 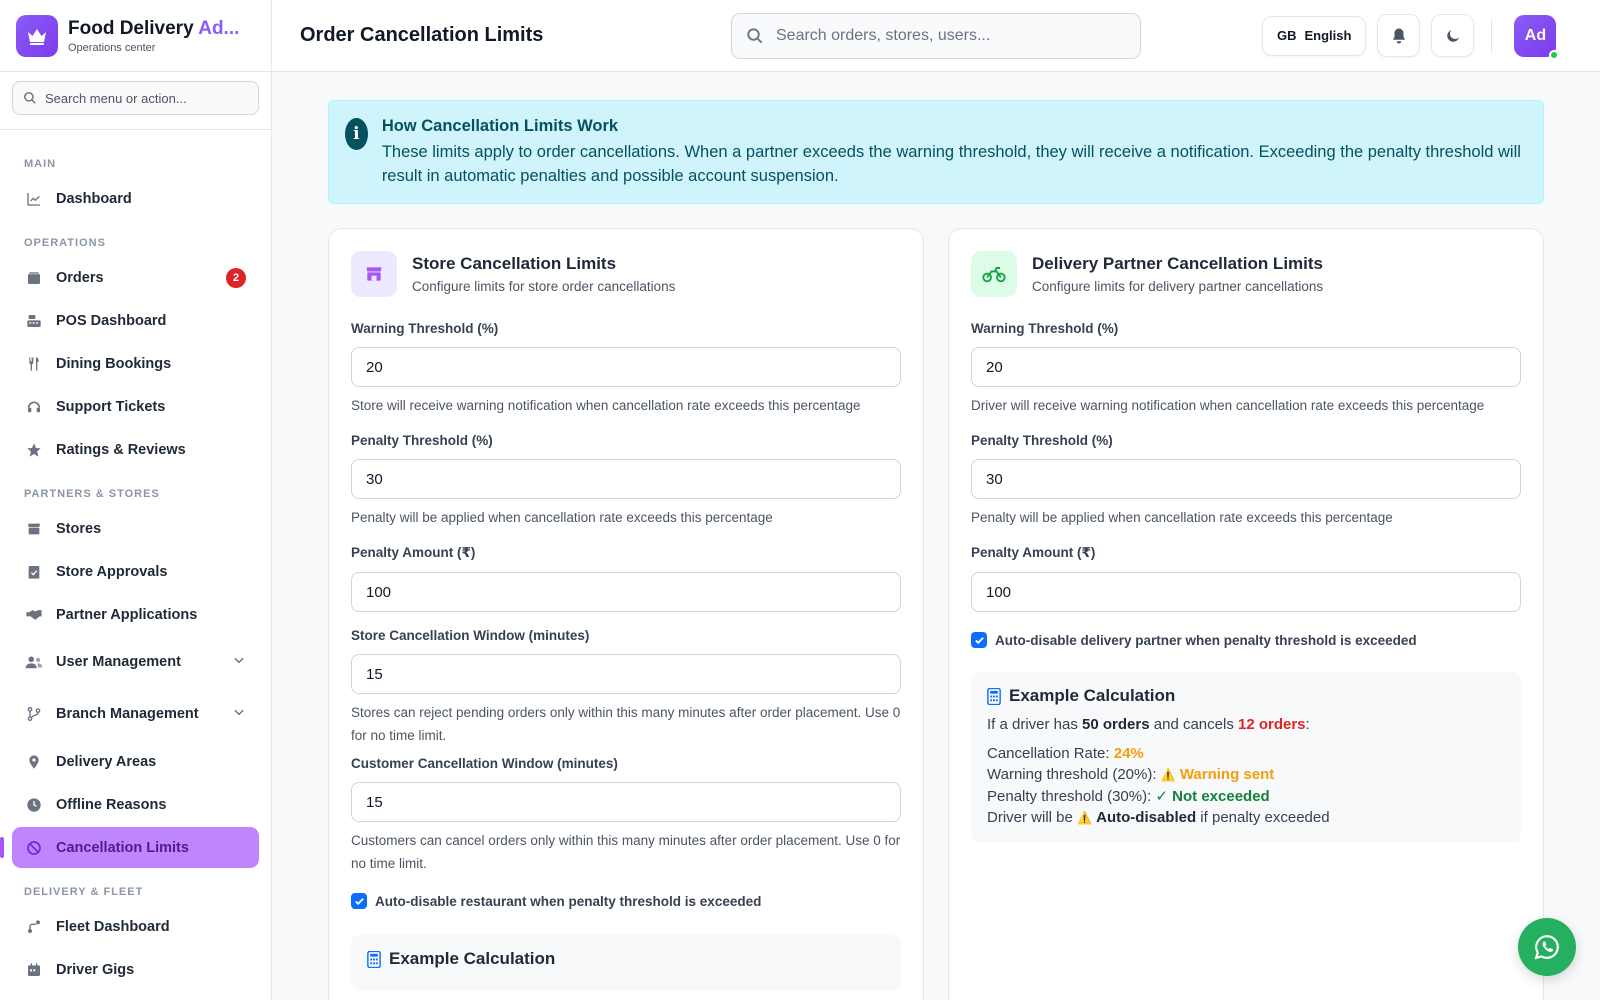 What do you see at coordinates (626, 479) in the screenshot?
I see `store-penalty-threshold-input` at bounding box center [626, 479].